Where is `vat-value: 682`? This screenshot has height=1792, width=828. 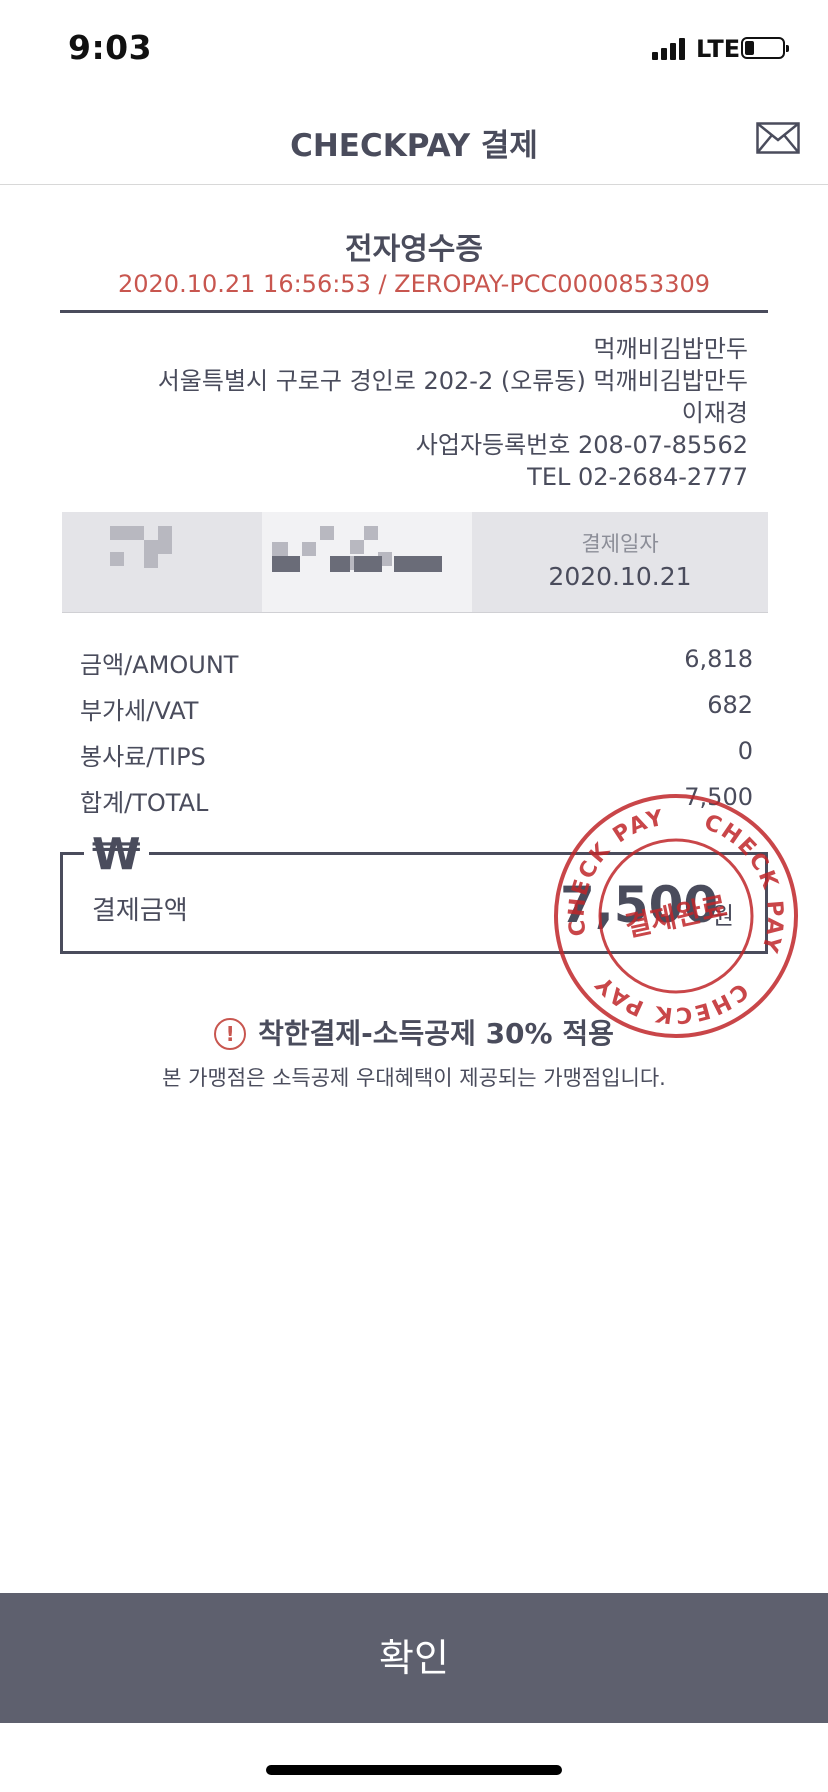 vat-value: 682 is located at coordinates (730, 705).